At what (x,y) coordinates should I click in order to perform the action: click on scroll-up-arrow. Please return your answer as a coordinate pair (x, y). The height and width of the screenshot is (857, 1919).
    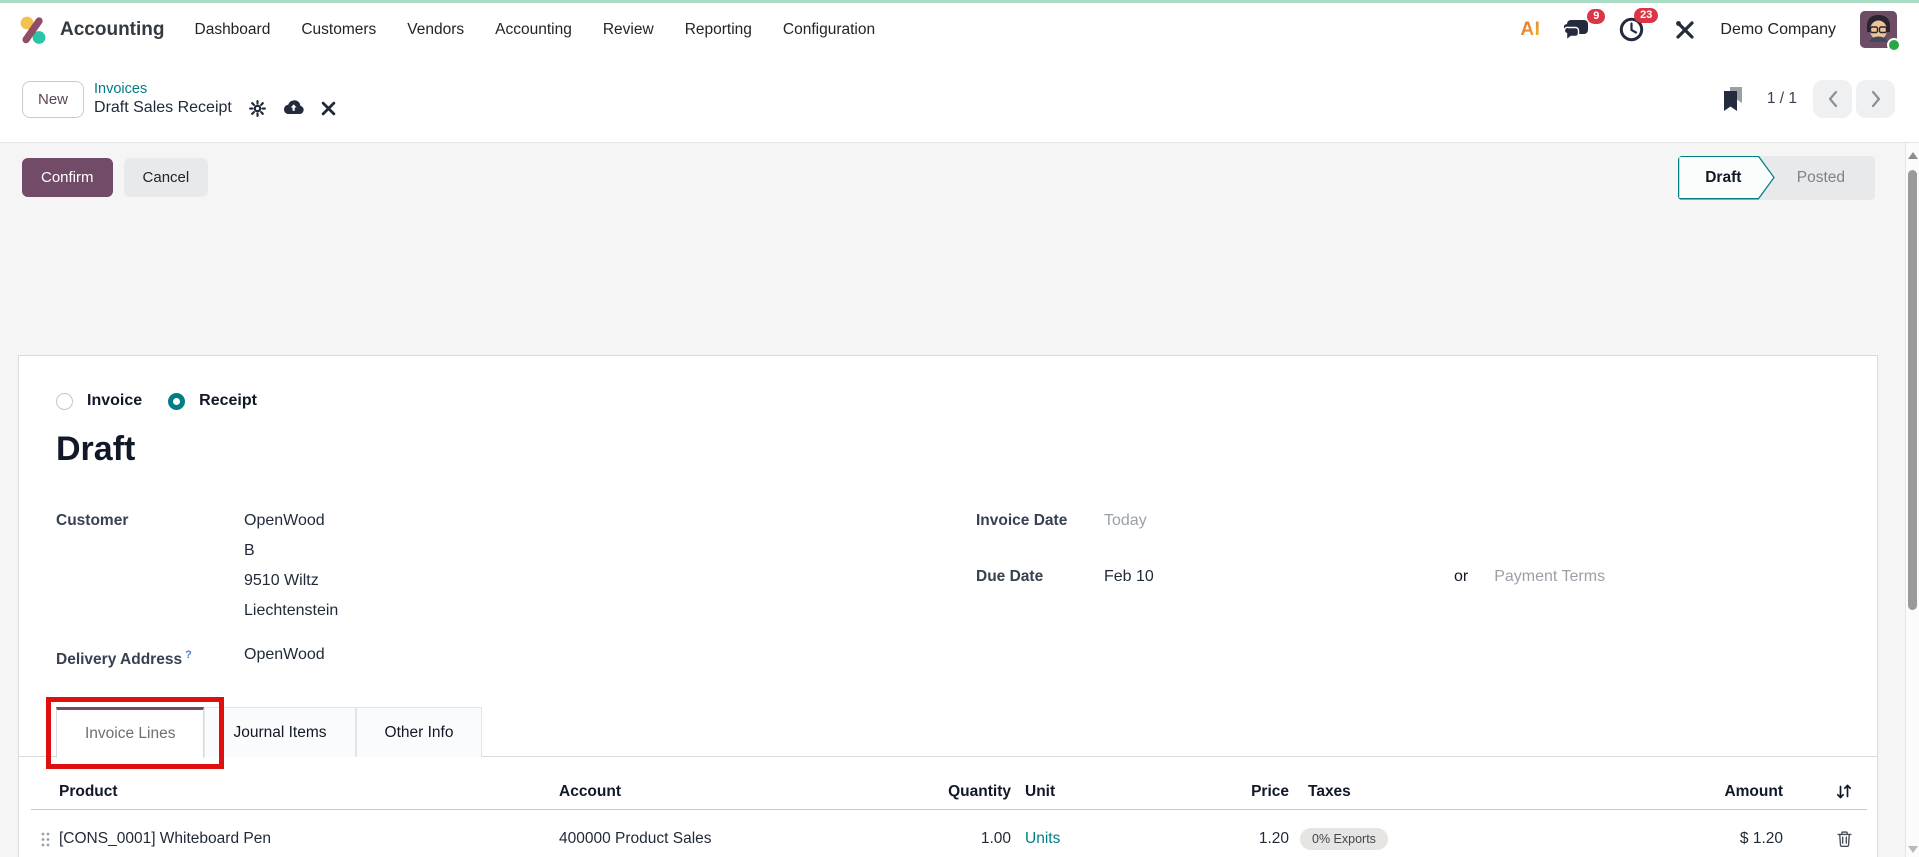
    Looking at the image, I should click on (1913, 155).